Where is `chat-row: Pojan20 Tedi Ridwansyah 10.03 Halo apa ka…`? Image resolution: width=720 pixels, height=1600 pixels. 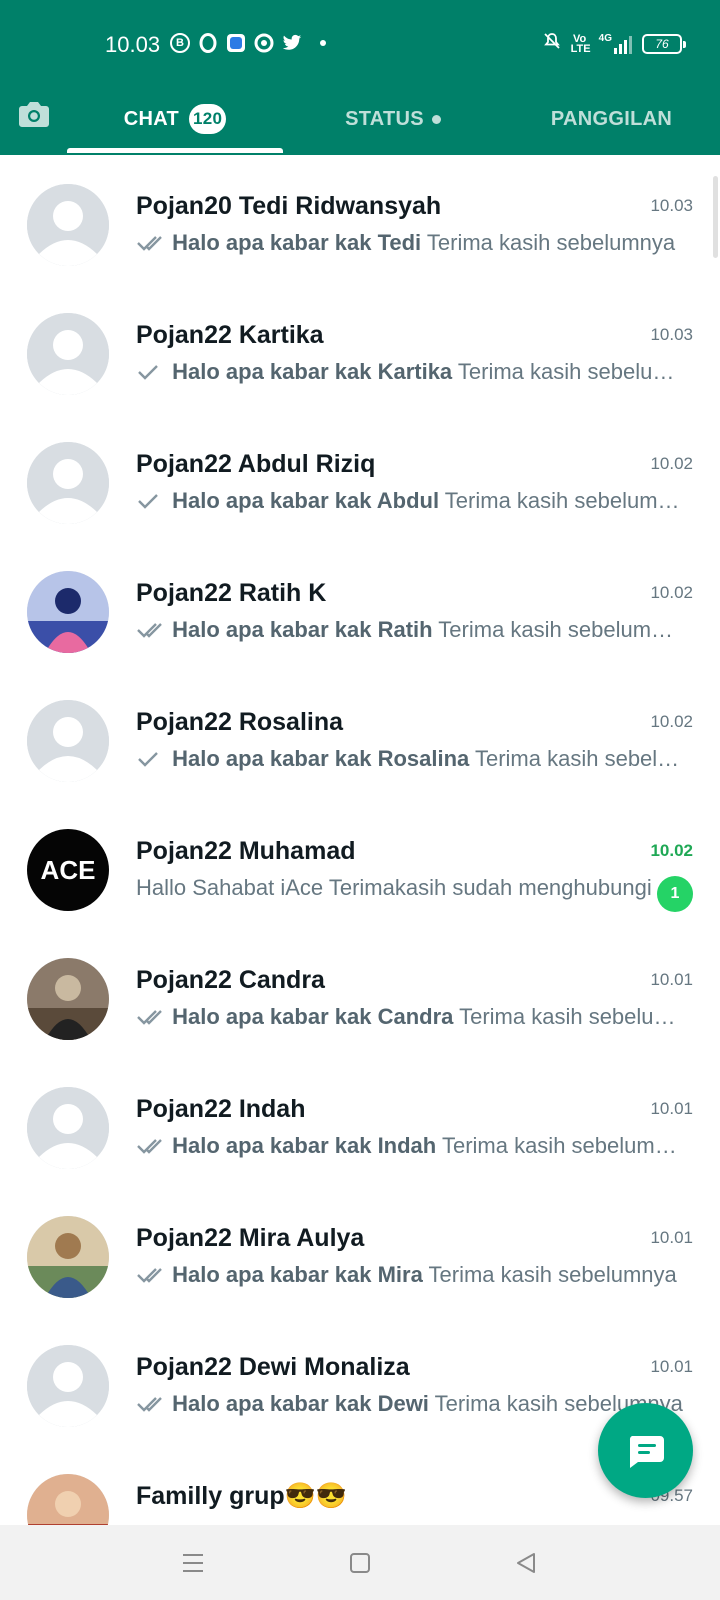 chat-row: Pojan20 Tedi Ridwansyah 10.03 Halo apa ka… is located at coordinates (360, 219).